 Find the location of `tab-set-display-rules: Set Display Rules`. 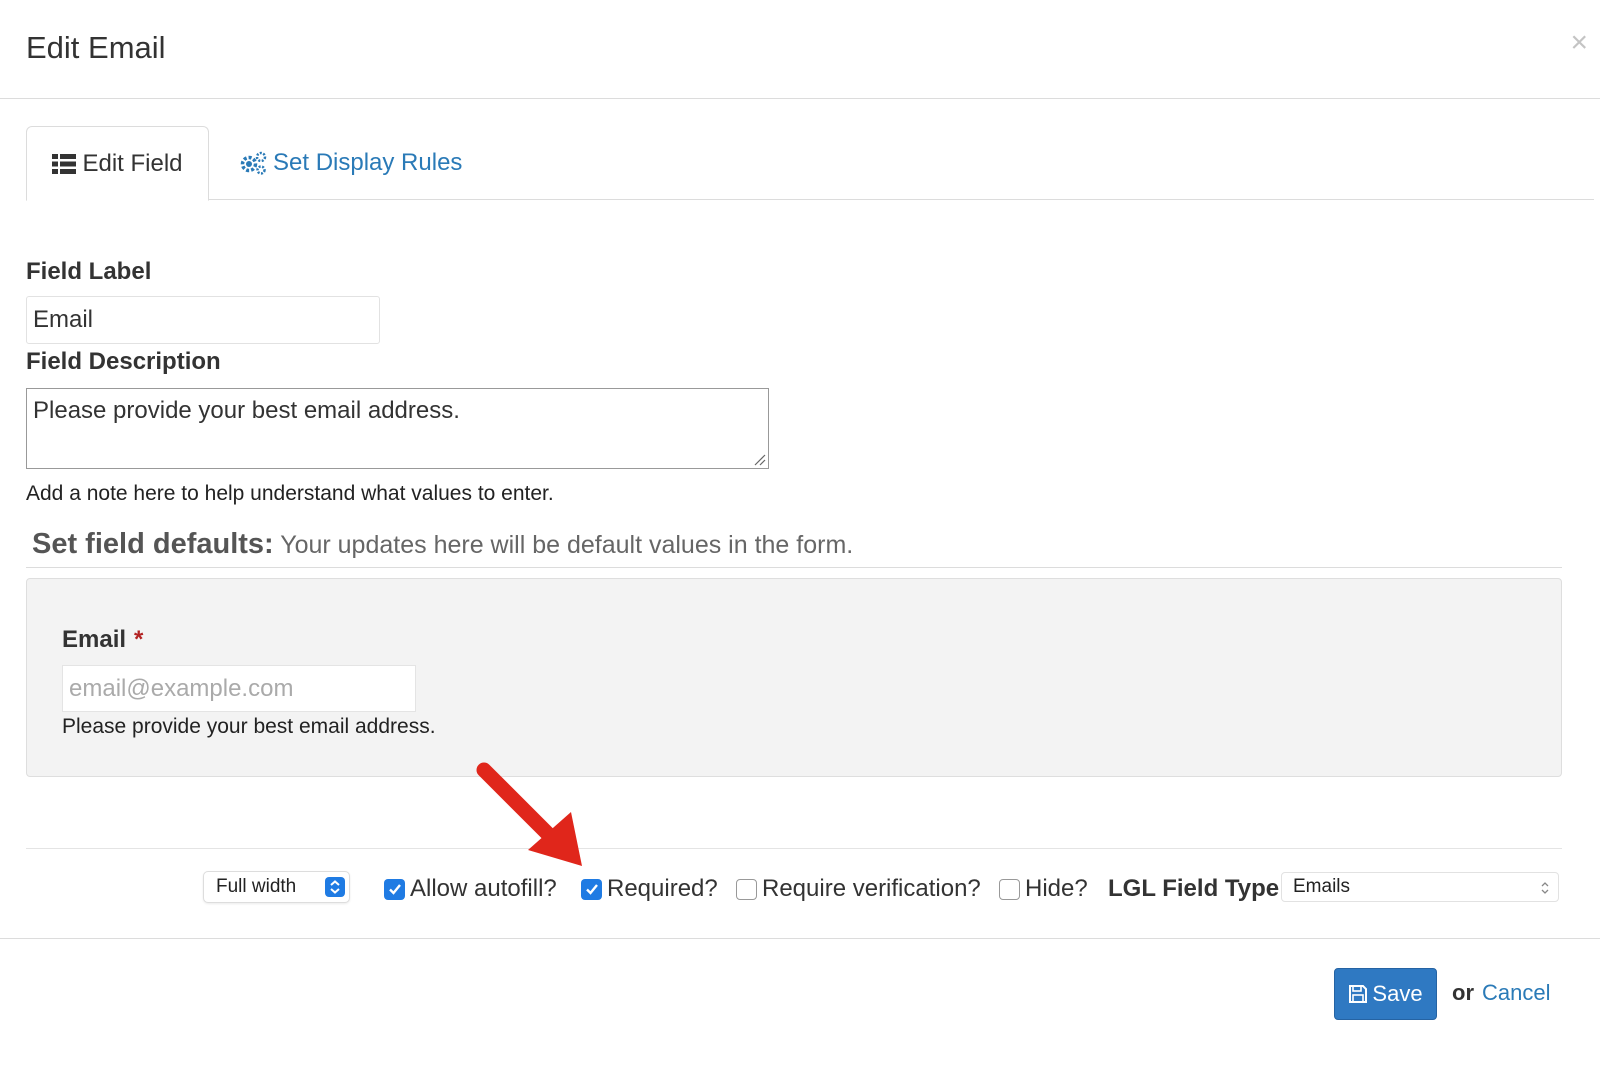

tab-set-display-rules: Set Display Rules is located at coordinates (350, 163).